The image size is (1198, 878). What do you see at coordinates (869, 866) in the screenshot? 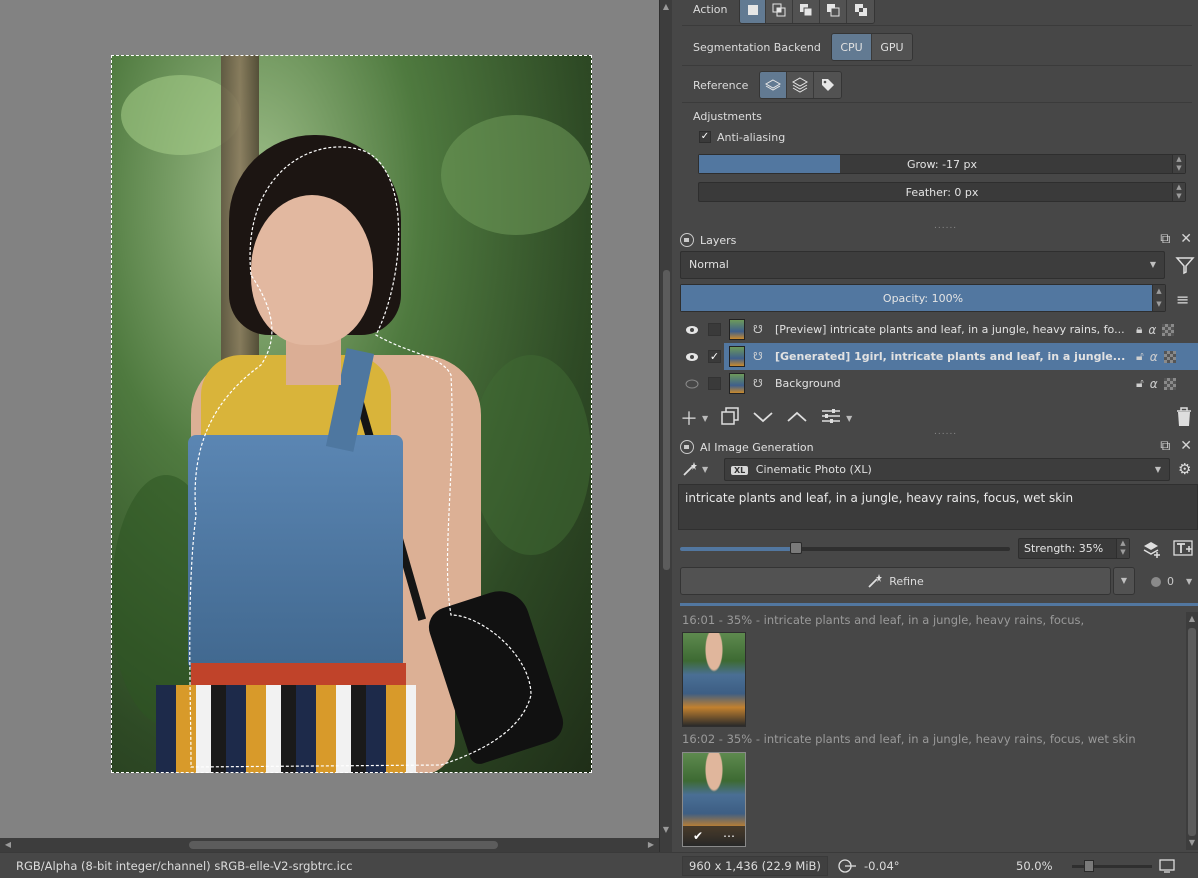
I see `rotation-control: -0.04°` at bounding box center [869, 866].